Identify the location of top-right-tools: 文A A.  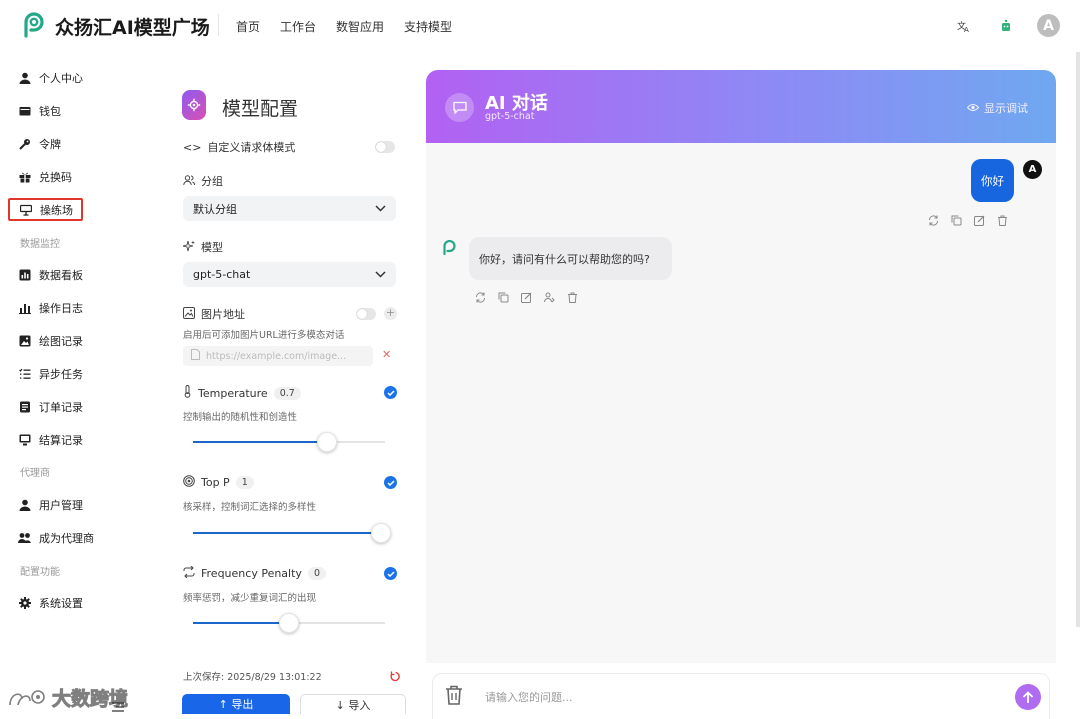
(1006, 25).